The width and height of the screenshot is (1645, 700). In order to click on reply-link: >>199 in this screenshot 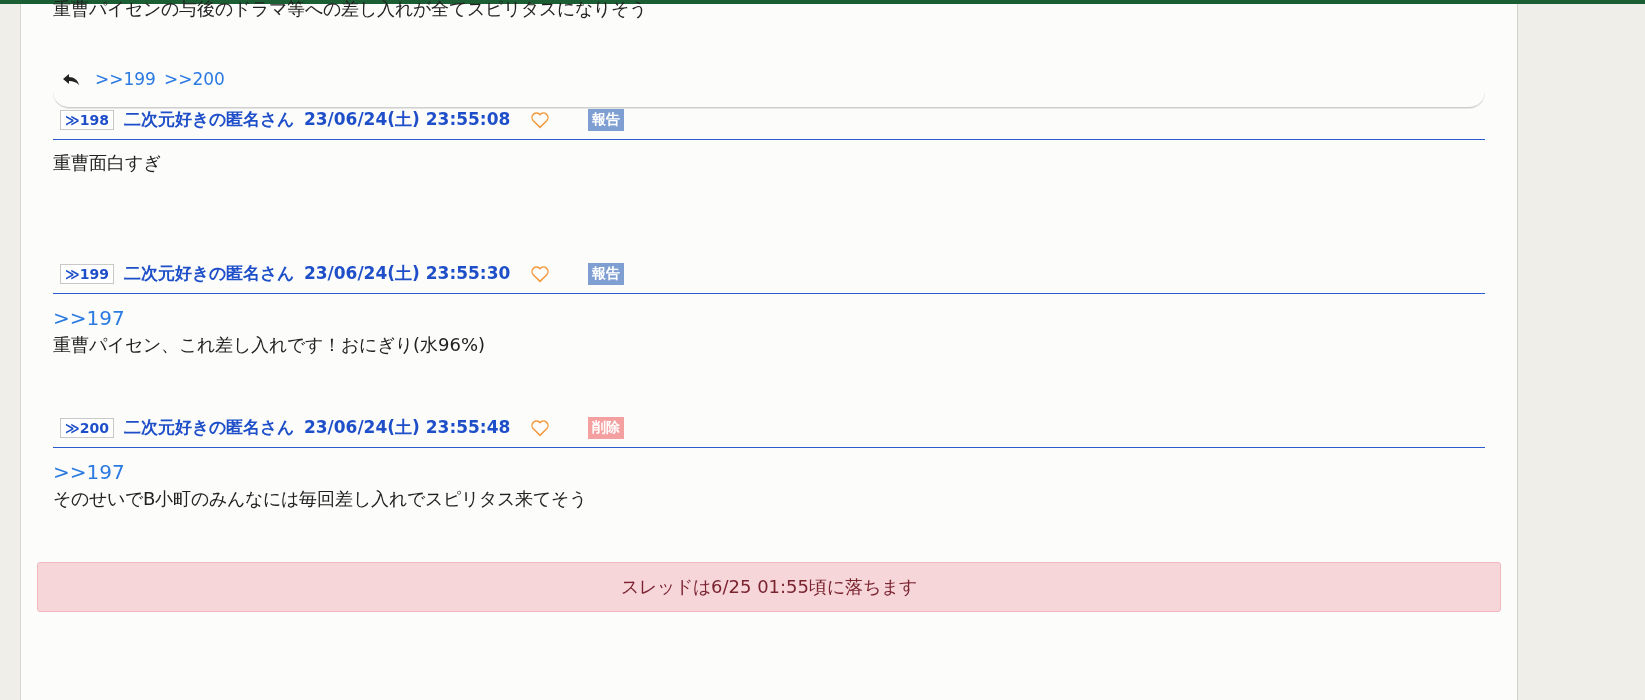, I will do `click(125, 78)`.